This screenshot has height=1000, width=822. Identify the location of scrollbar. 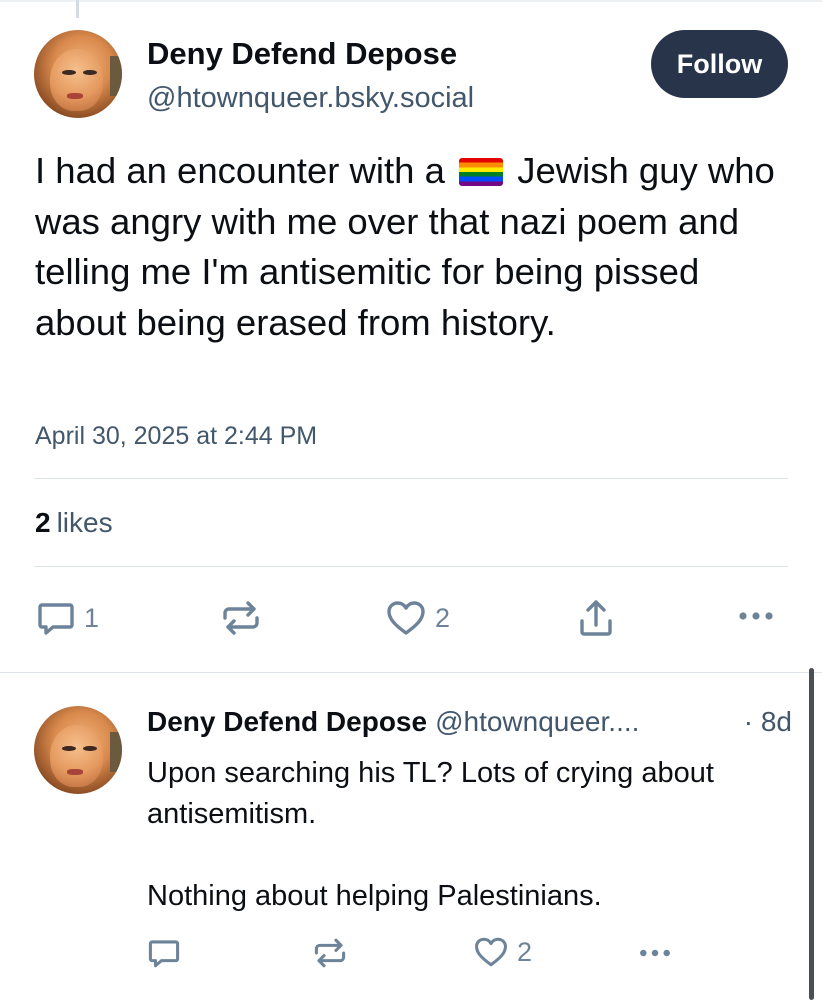
(811, 834).